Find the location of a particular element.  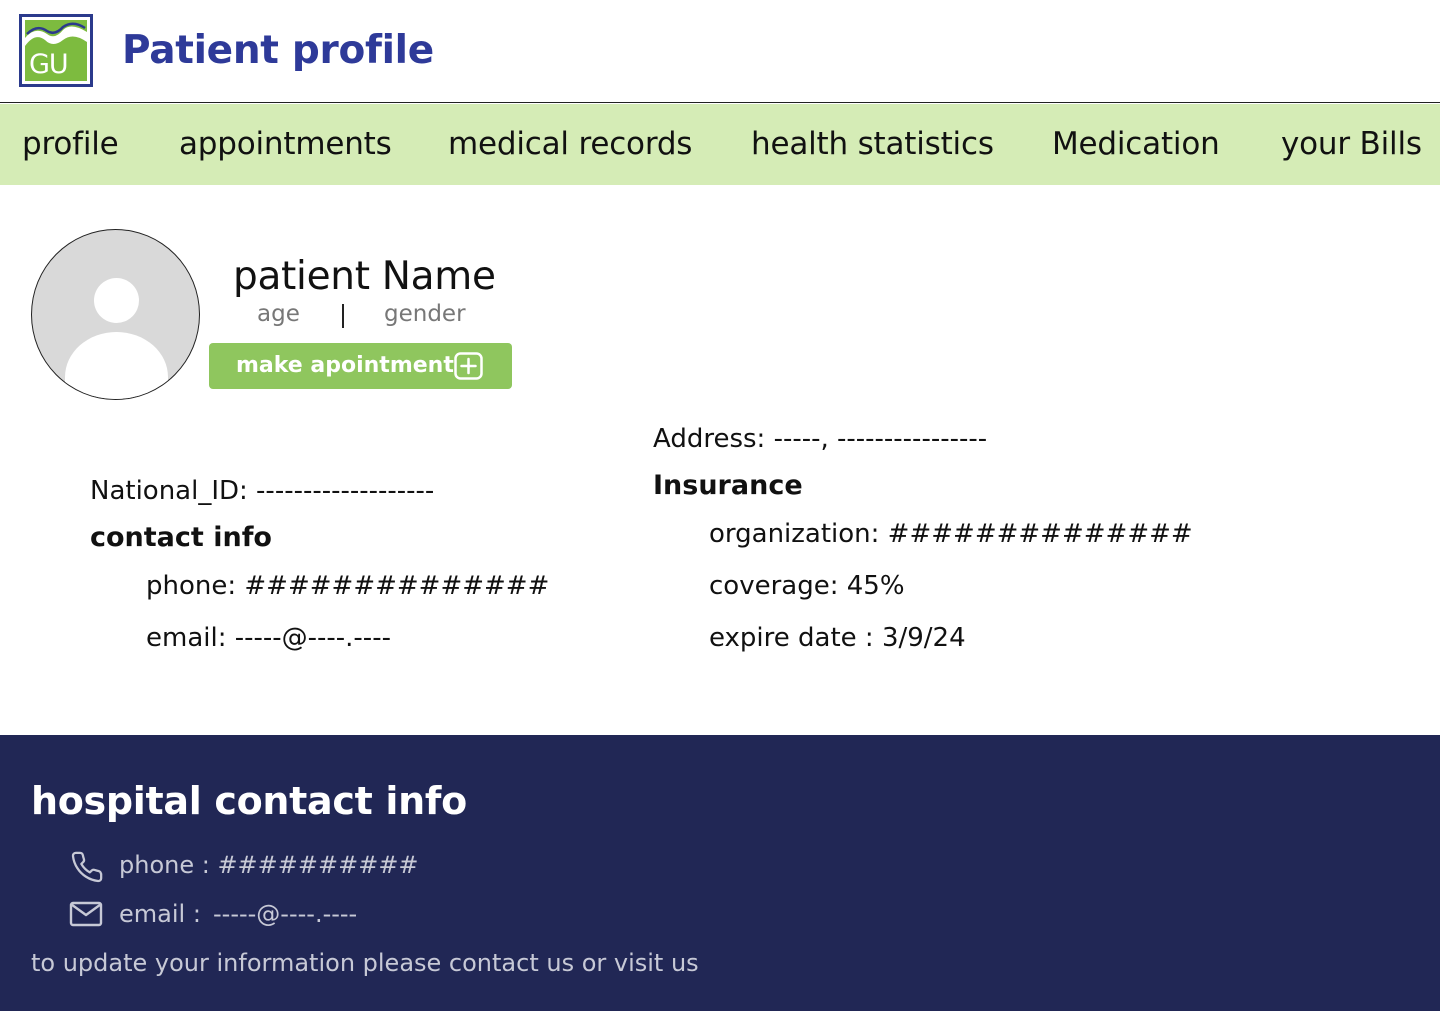

logo-text: GU is located at coordinates (49, 64).